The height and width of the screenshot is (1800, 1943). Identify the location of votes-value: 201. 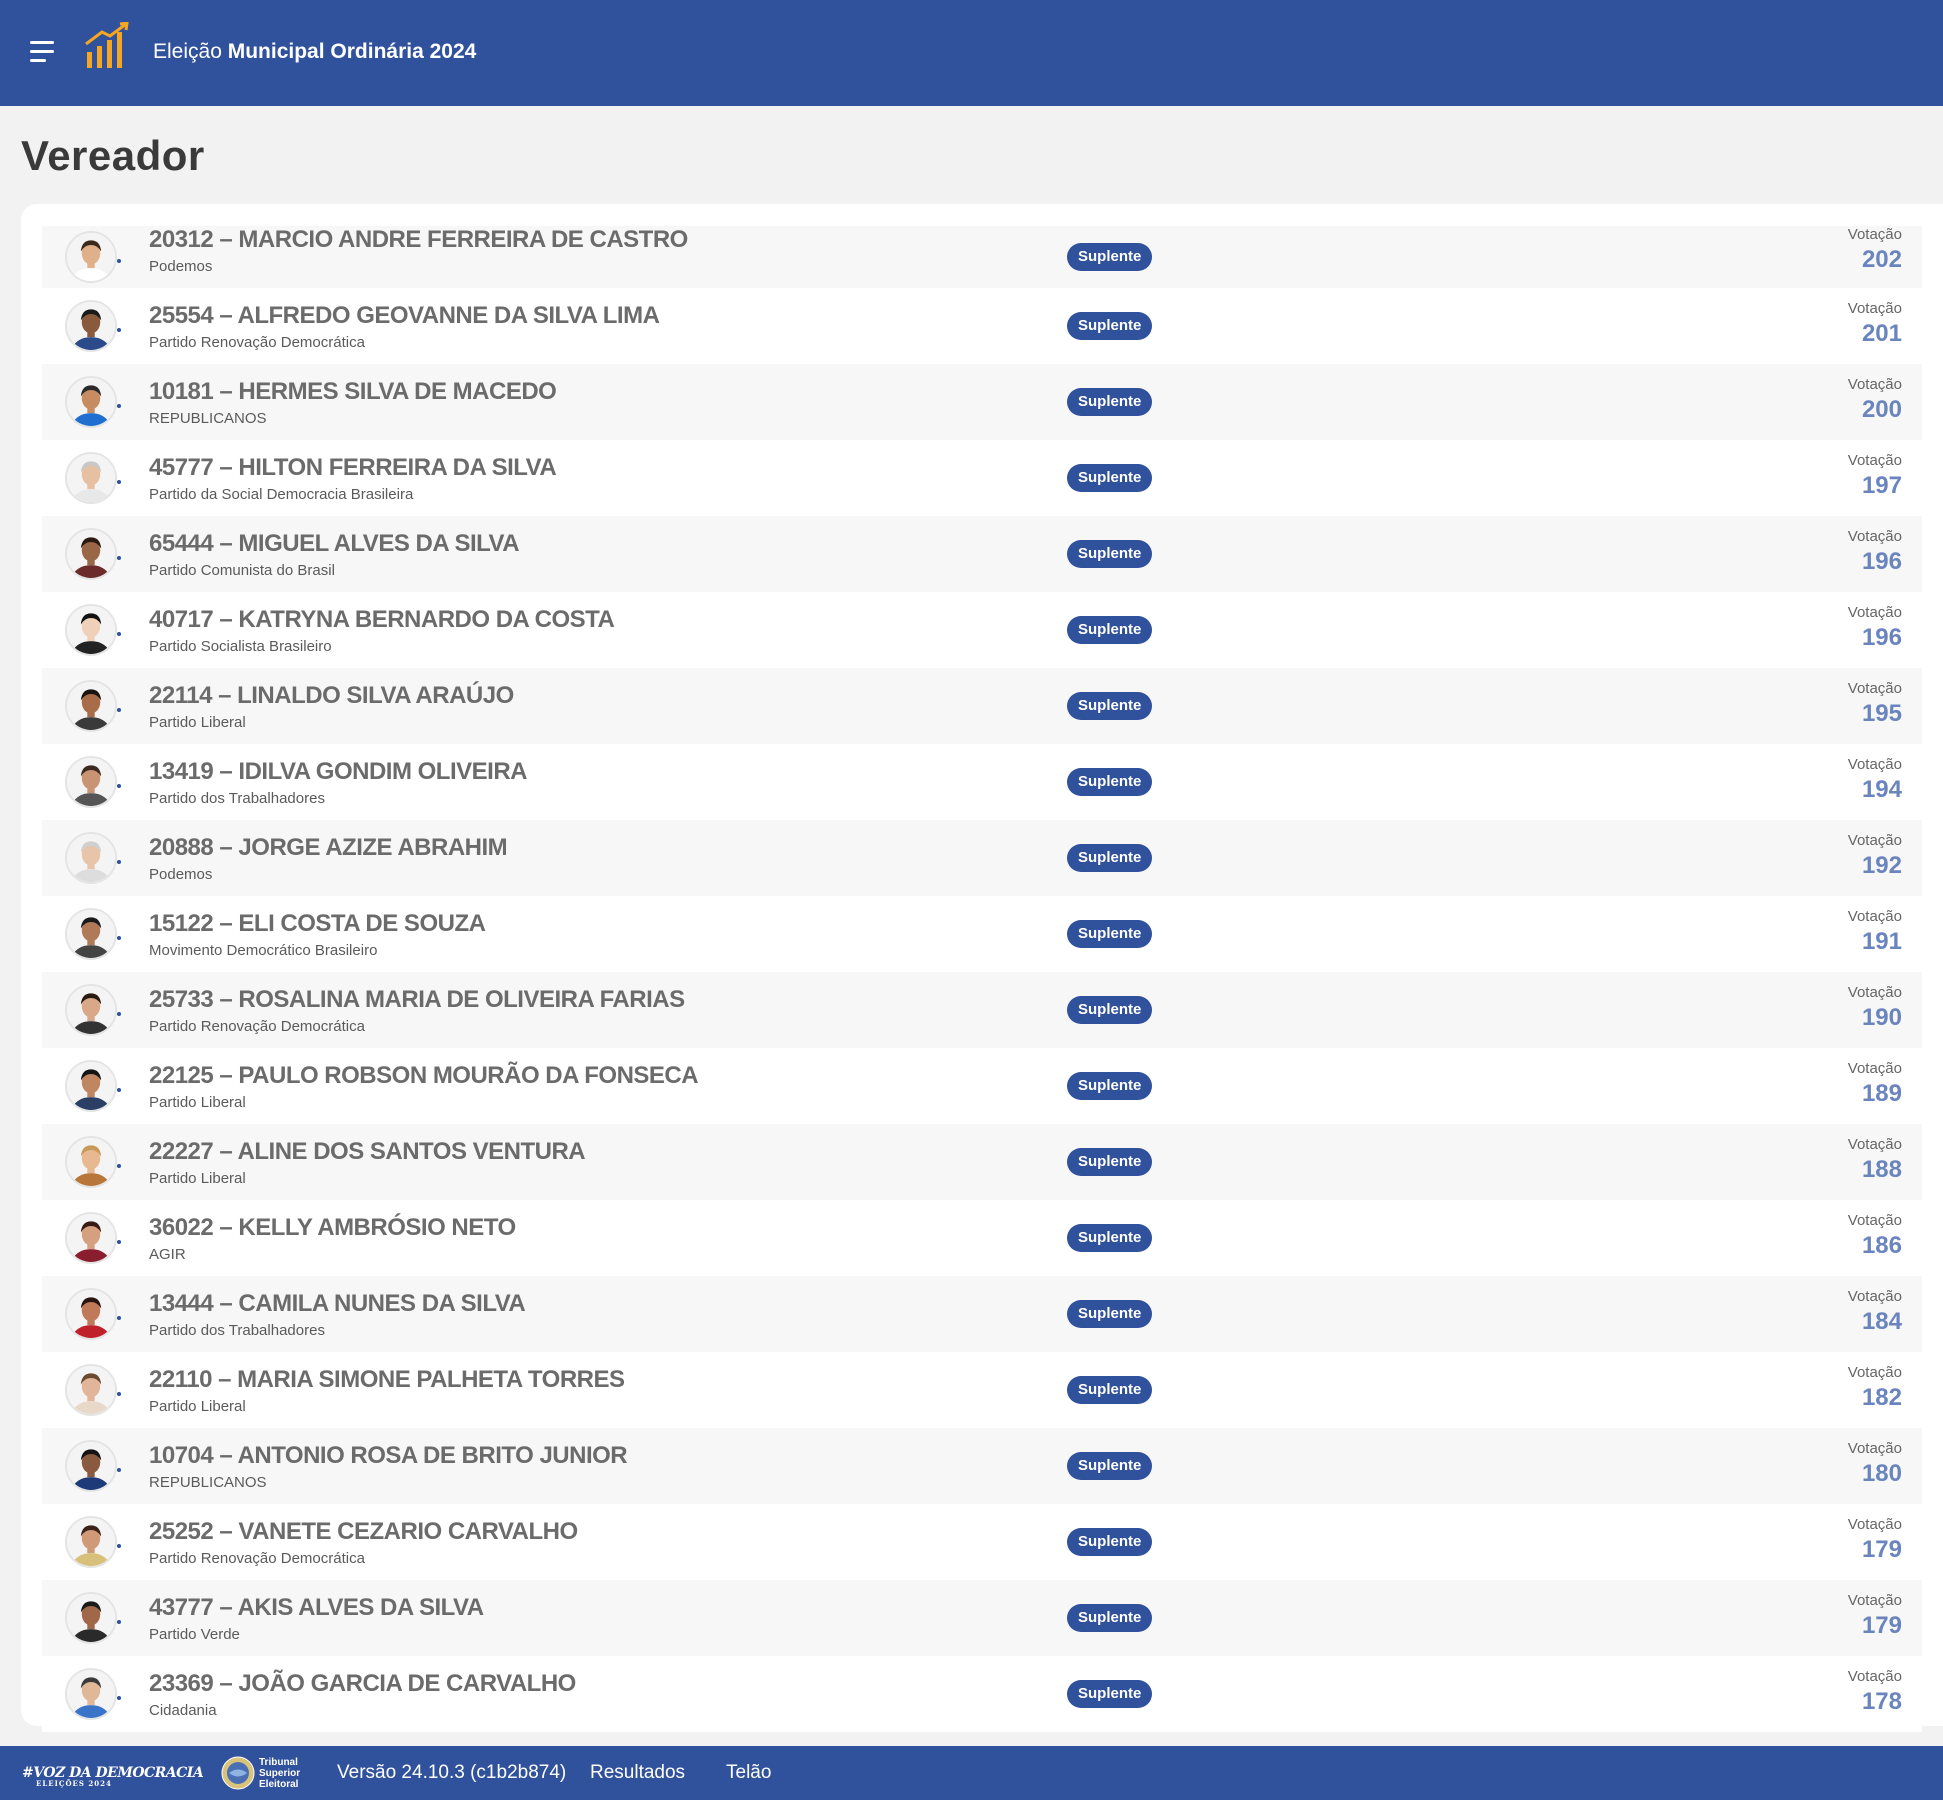
(1881, 333).